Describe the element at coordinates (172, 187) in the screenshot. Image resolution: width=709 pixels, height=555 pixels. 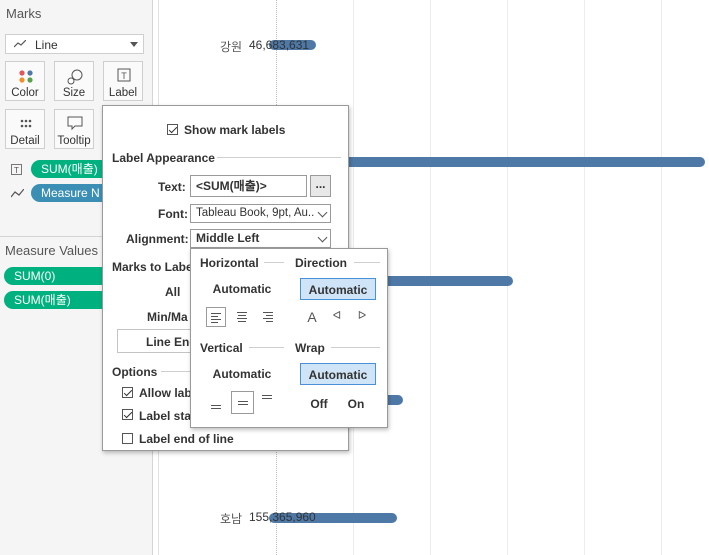
I see `text-label: Text:` at that location.